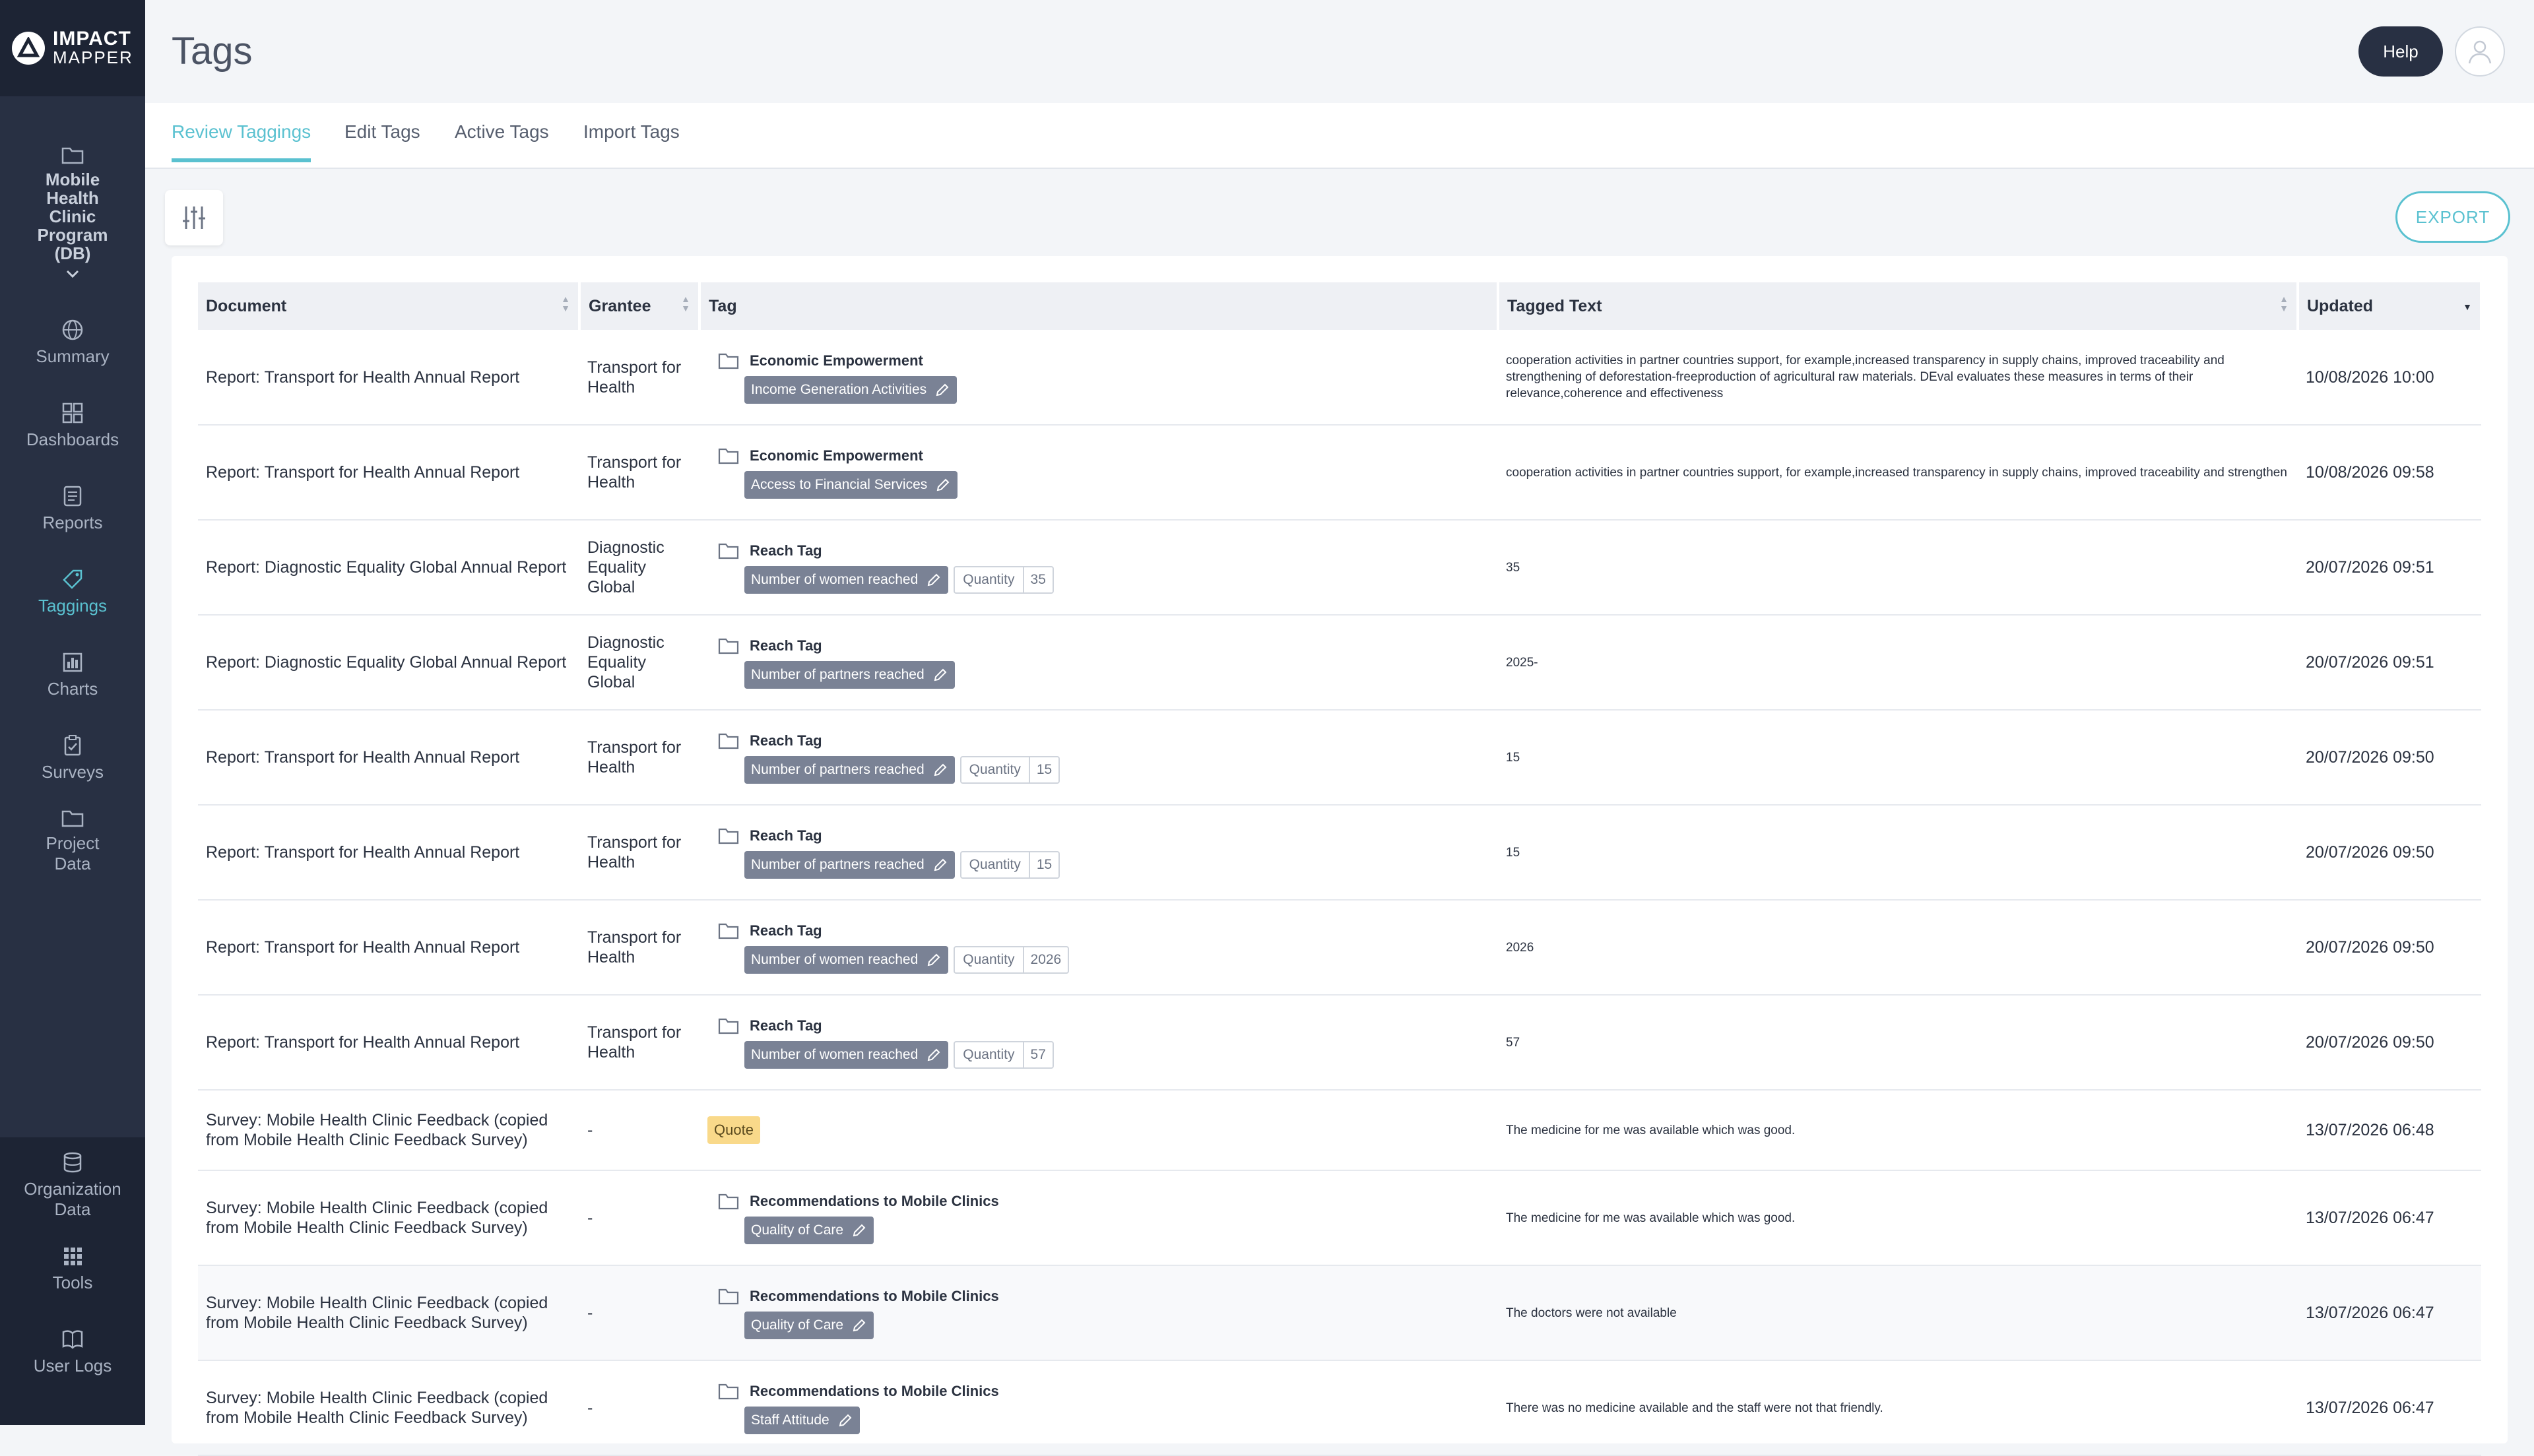  Describe the element at coordinates (2389, 473) in the screenshot. I see `cell-updated: 10/08/2026 09:58` at that location.